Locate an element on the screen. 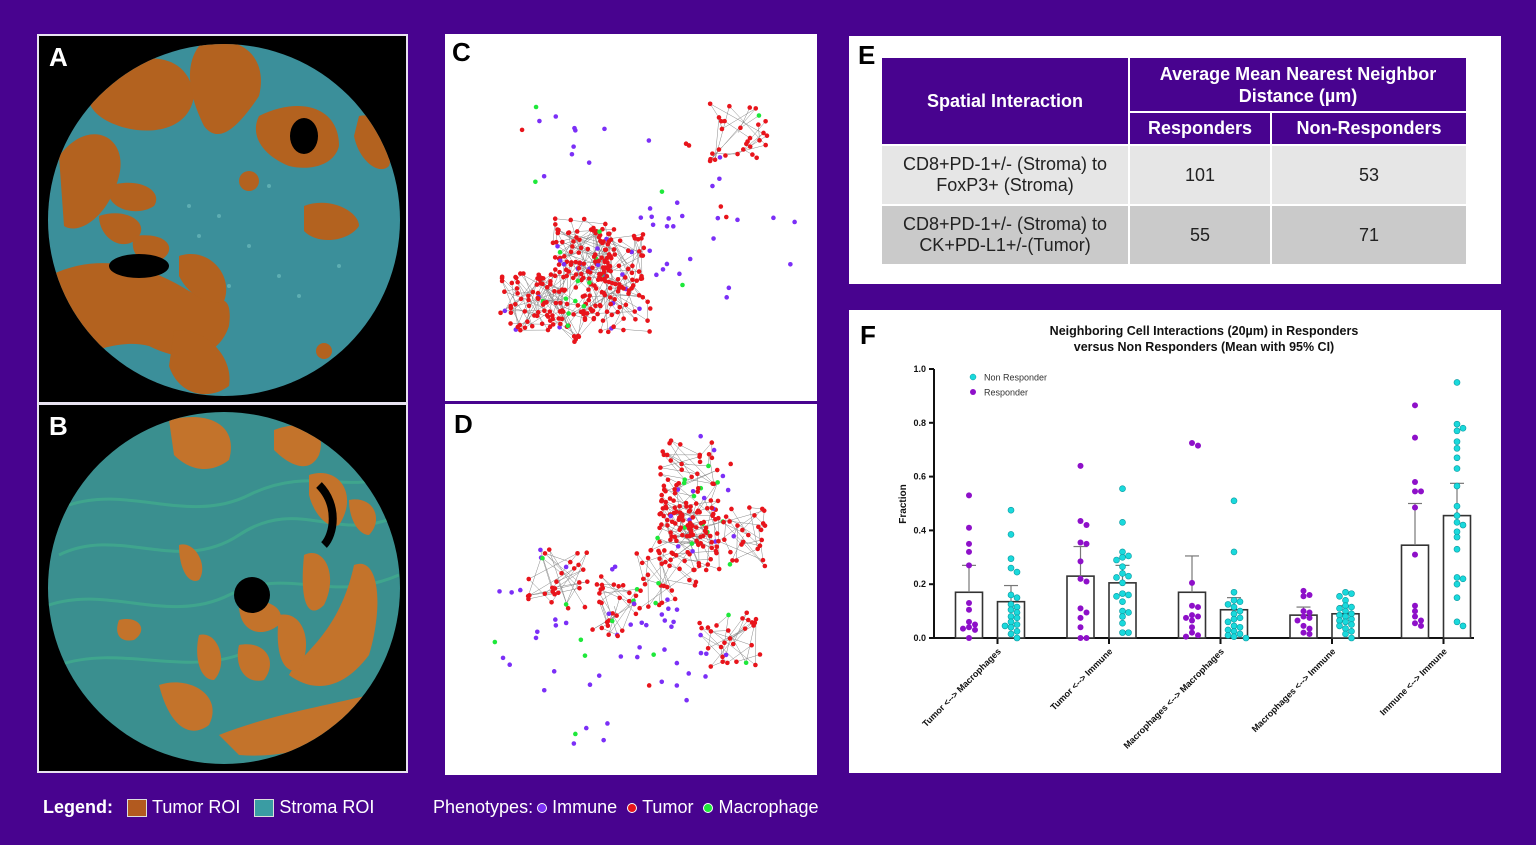  legend-macrophage: Macrophage is located at coordinates (768, 807).